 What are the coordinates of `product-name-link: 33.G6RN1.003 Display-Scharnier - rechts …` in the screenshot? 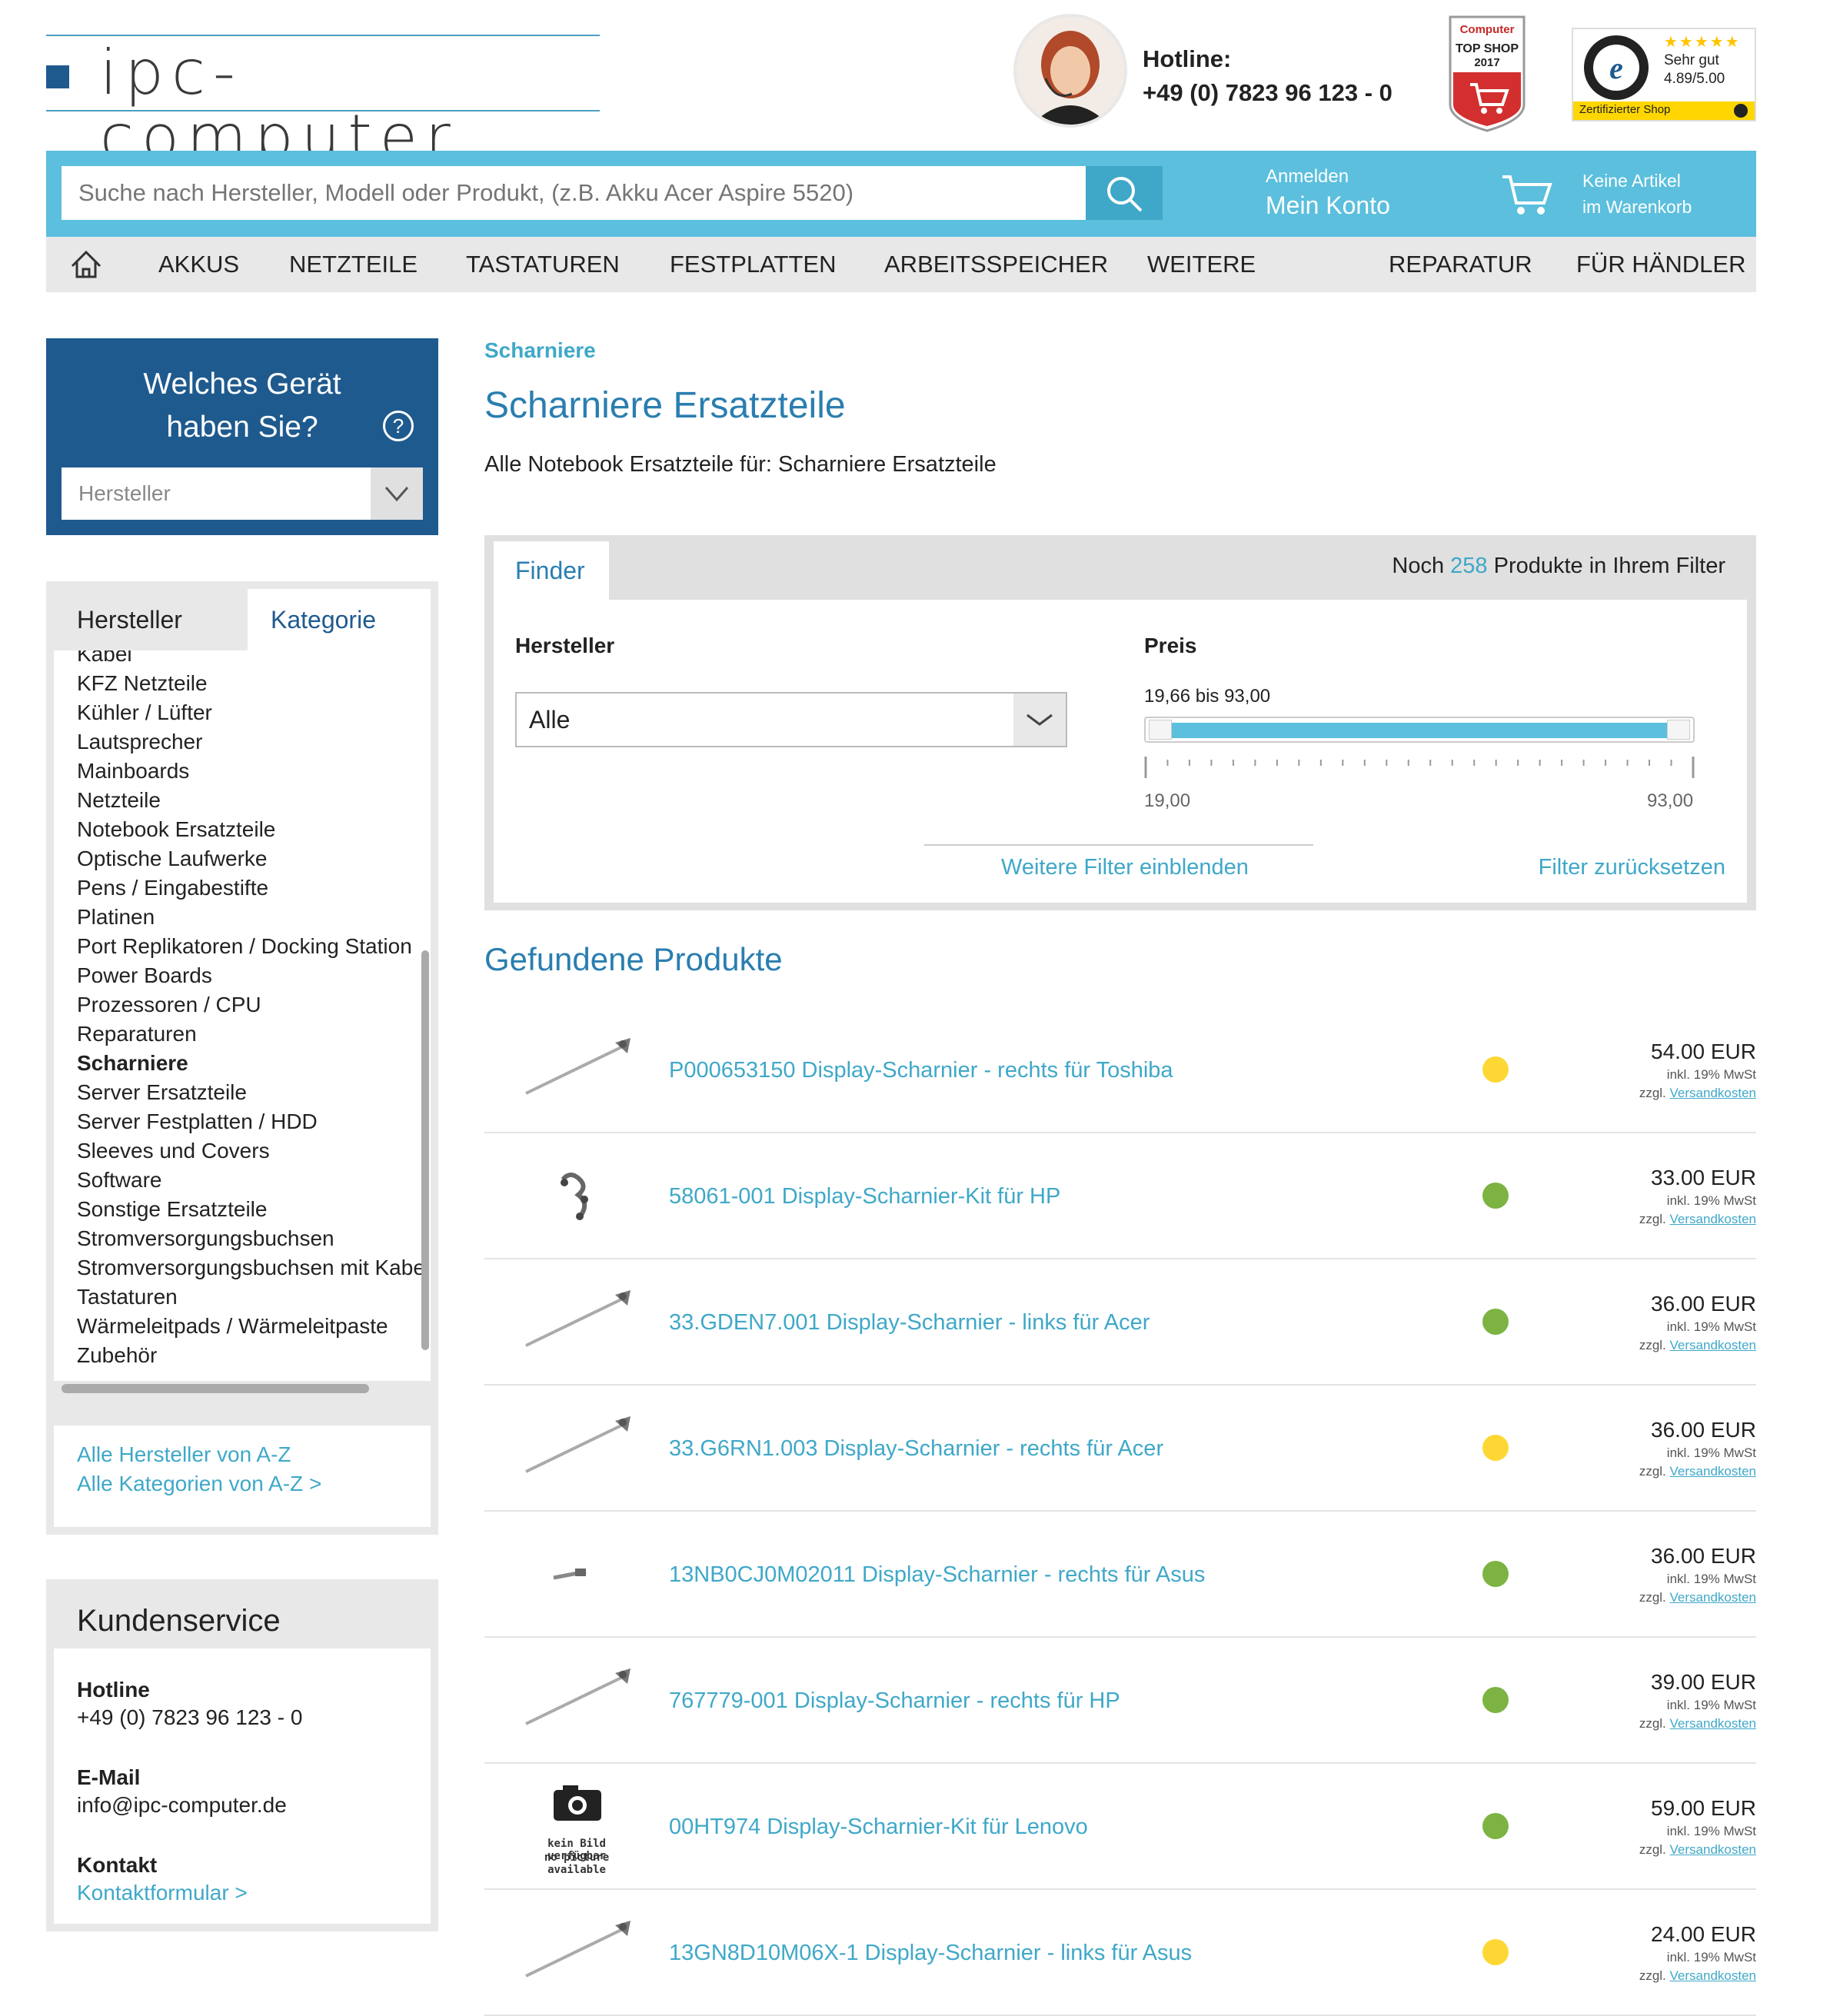 It's located at (916, 1449).